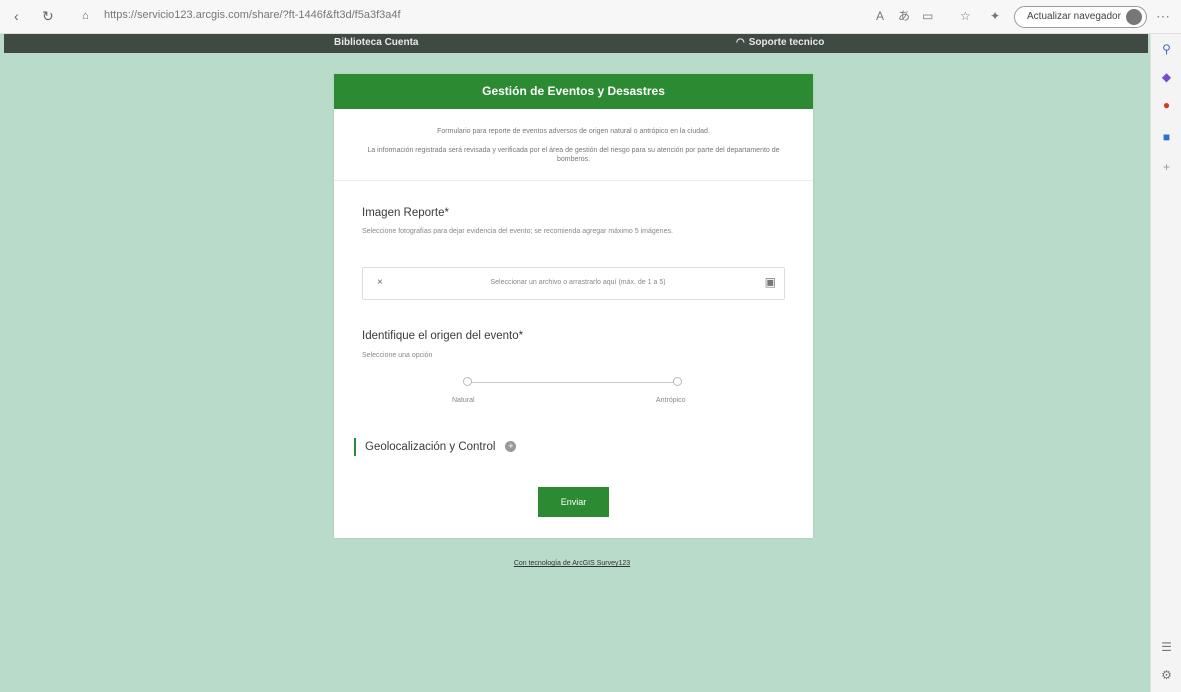 The image size is (1181, 692). What do you see at coordinates (1166, 137) in the screenshot?
I see `outlook-icon: ■` at bounding box center [1166, 137].